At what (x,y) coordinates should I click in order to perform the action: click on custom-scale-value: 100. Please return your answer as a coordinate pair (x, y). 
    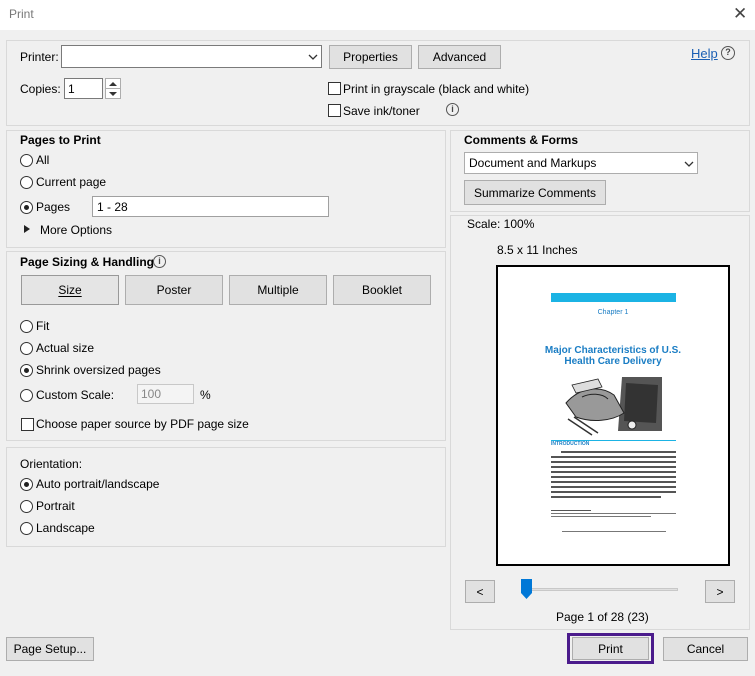
    Looking at the image, I should click on (151, 394).